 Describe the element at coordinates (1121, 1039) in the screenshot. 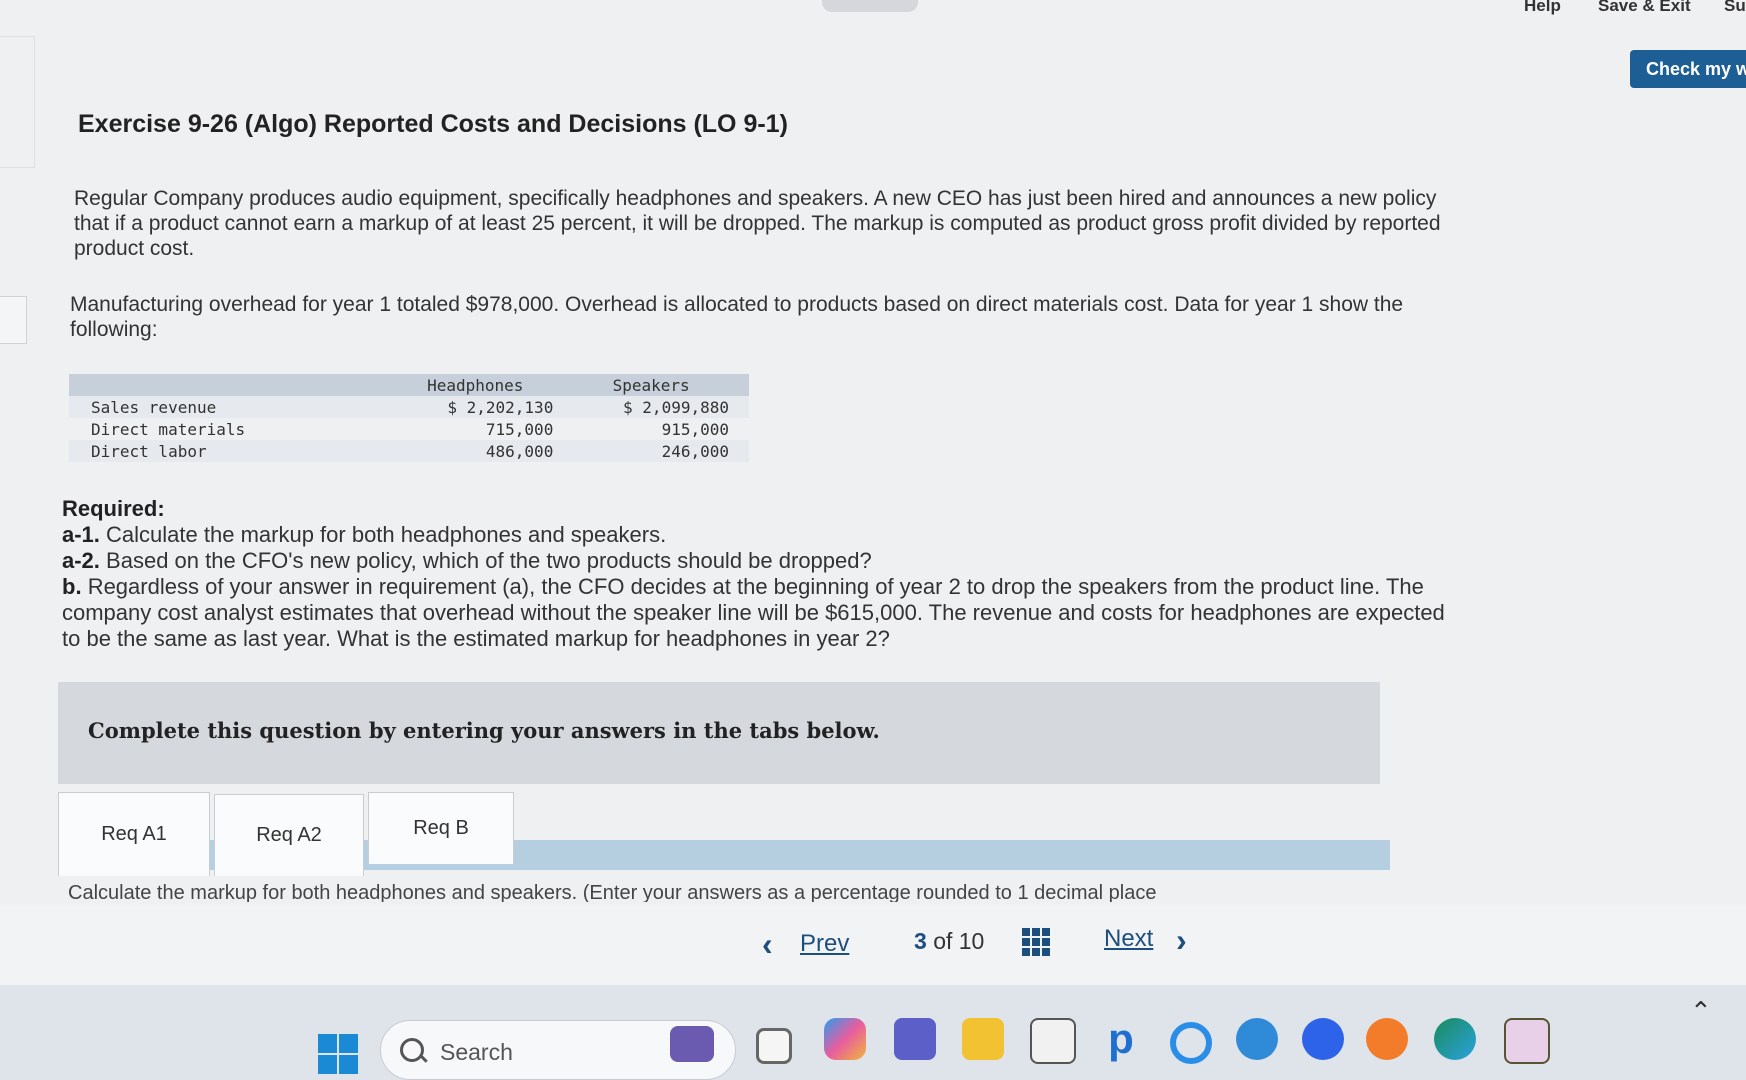

I see `p-app-icon: p` at that location.